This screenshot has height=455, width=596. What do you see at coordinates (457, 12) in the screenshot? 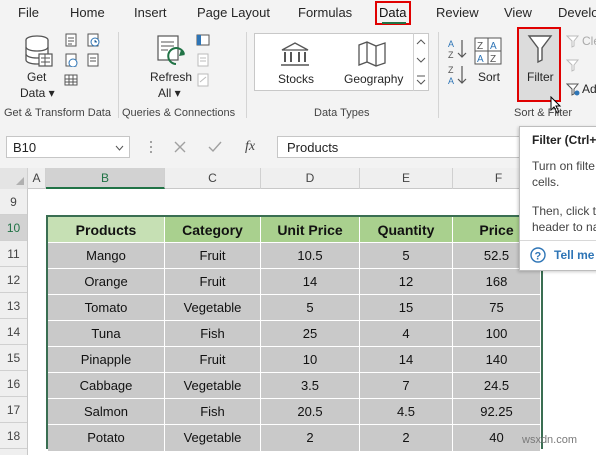
I see `menu-review: Review` at bounding box center [457, 12].